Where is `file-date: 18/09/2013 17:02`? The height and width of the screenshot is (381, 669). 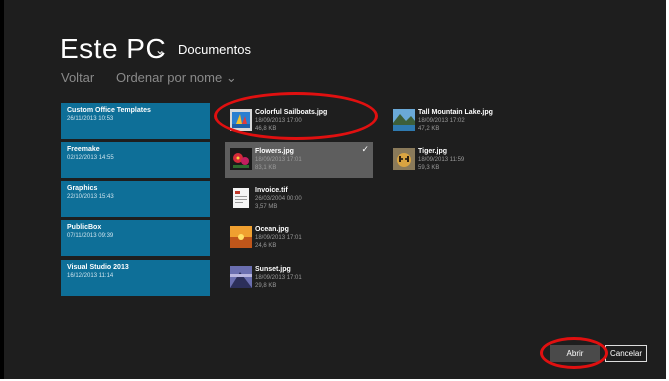 file-date: 18/09/2013 17:02 is located at coordinates (441, 121).